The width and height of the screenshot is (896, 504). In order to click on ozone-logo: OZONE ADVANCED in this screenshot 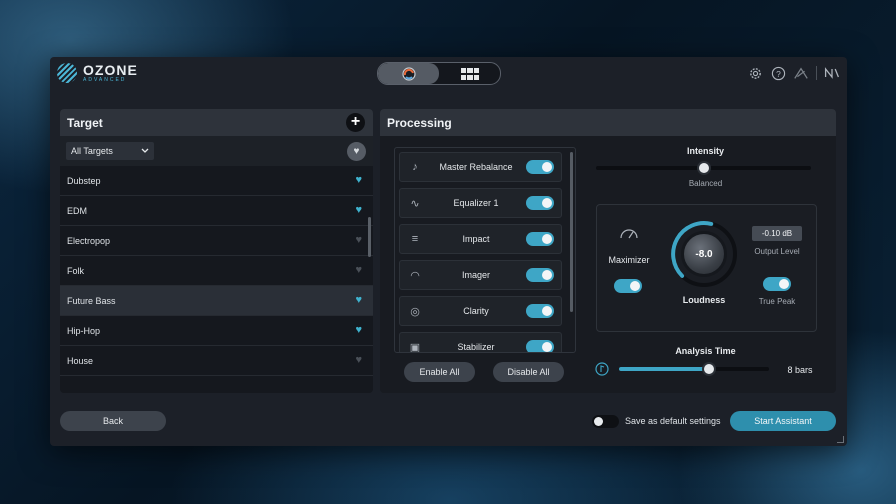, I will do `click(97, 73)`.